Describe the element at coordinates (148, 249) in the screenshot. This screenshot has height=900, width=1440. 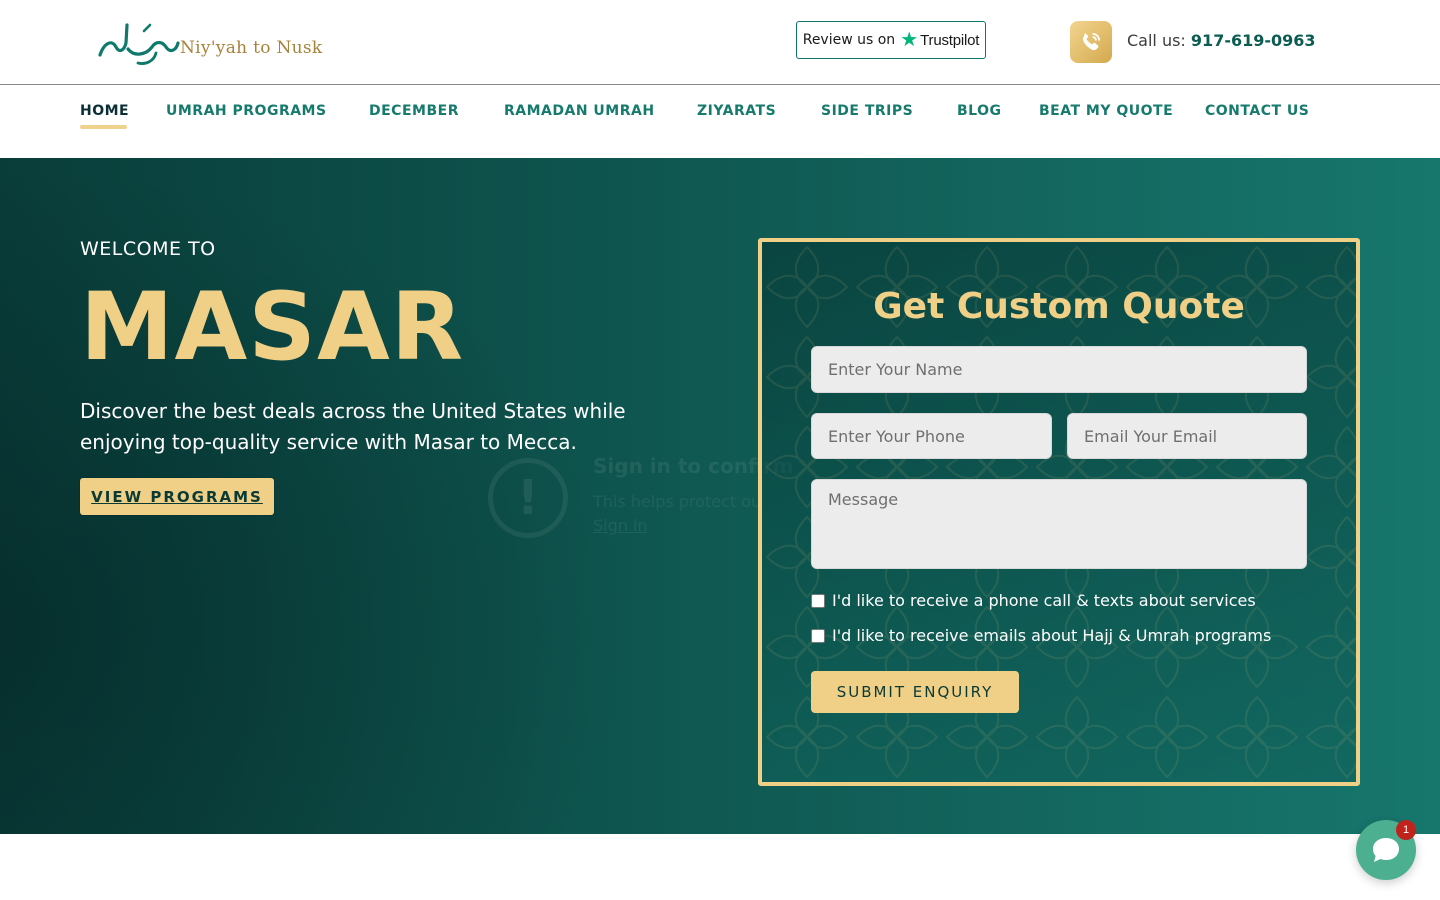
I see `hero-welcome: WELCOME TO` at that location.